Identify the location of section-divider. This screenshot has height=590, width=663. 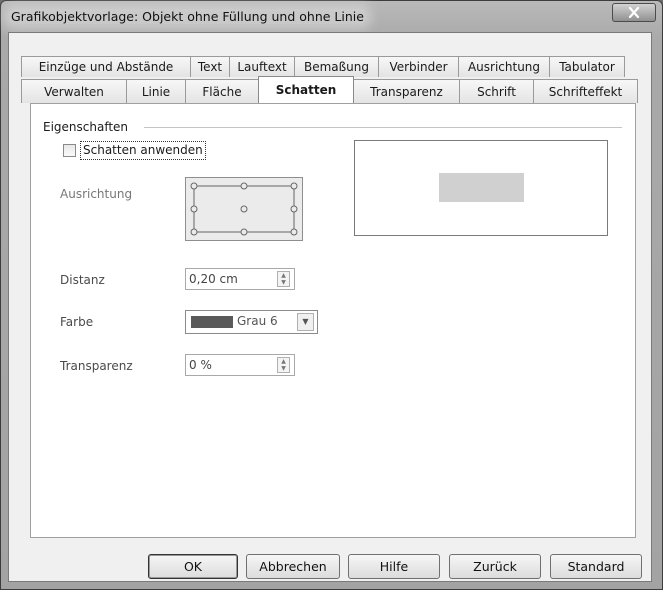
(383, 127).